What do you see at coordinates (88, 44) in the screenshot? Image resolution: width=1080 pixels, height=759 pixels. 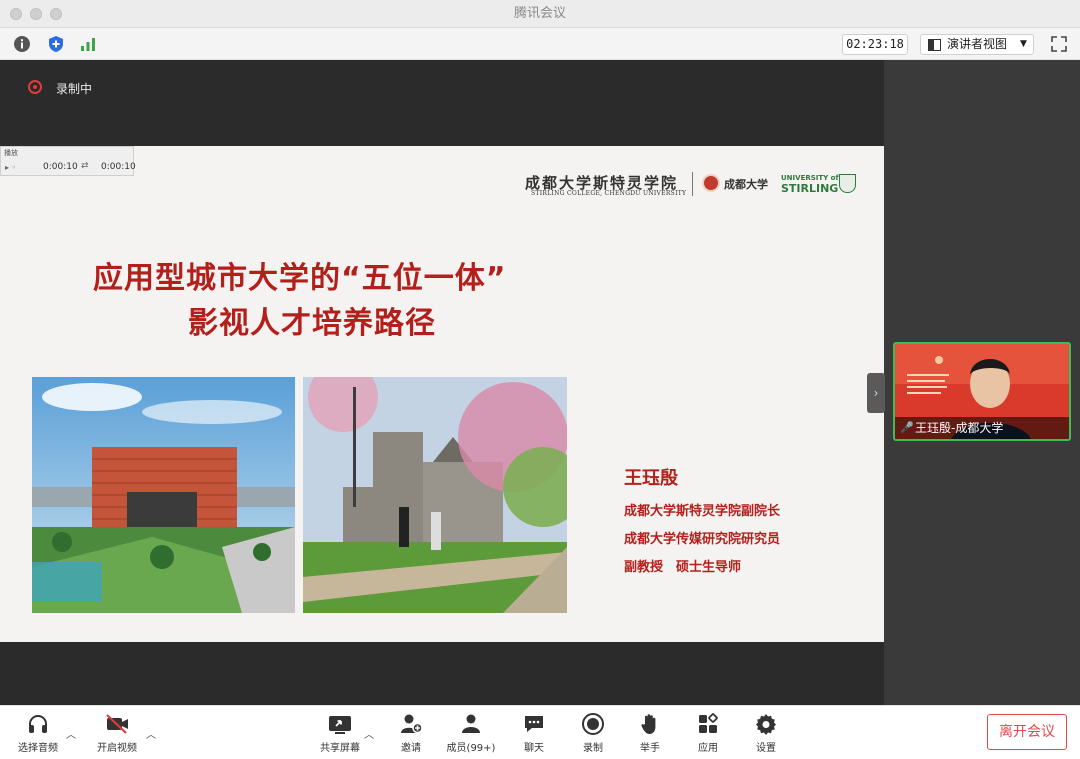 I see `signal-strength-icon` at bounding box center [88, 44].